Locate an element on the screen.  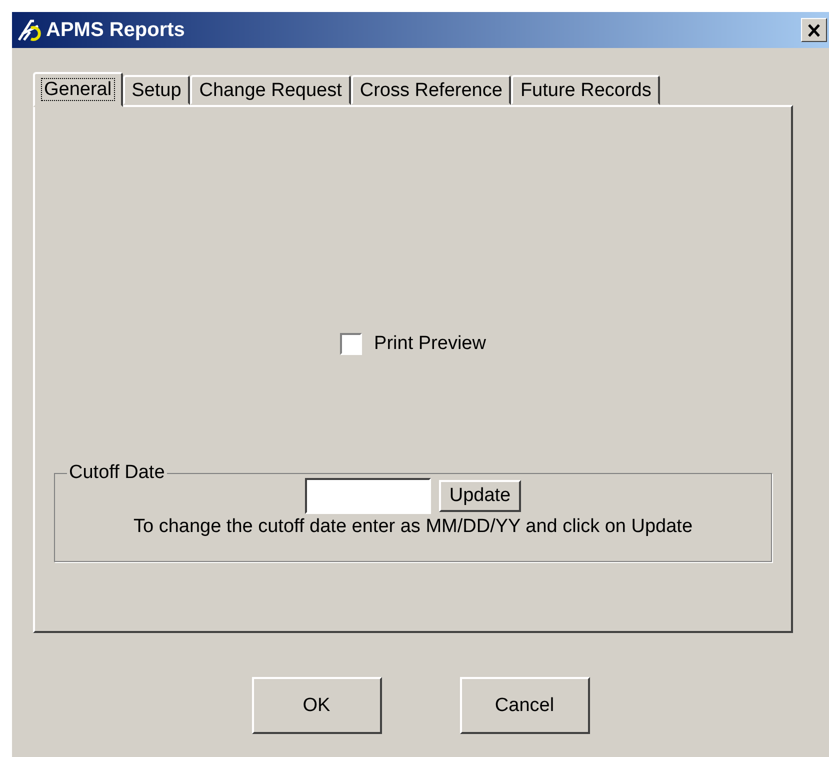
logo-icon is located at coordinates (30, 30).